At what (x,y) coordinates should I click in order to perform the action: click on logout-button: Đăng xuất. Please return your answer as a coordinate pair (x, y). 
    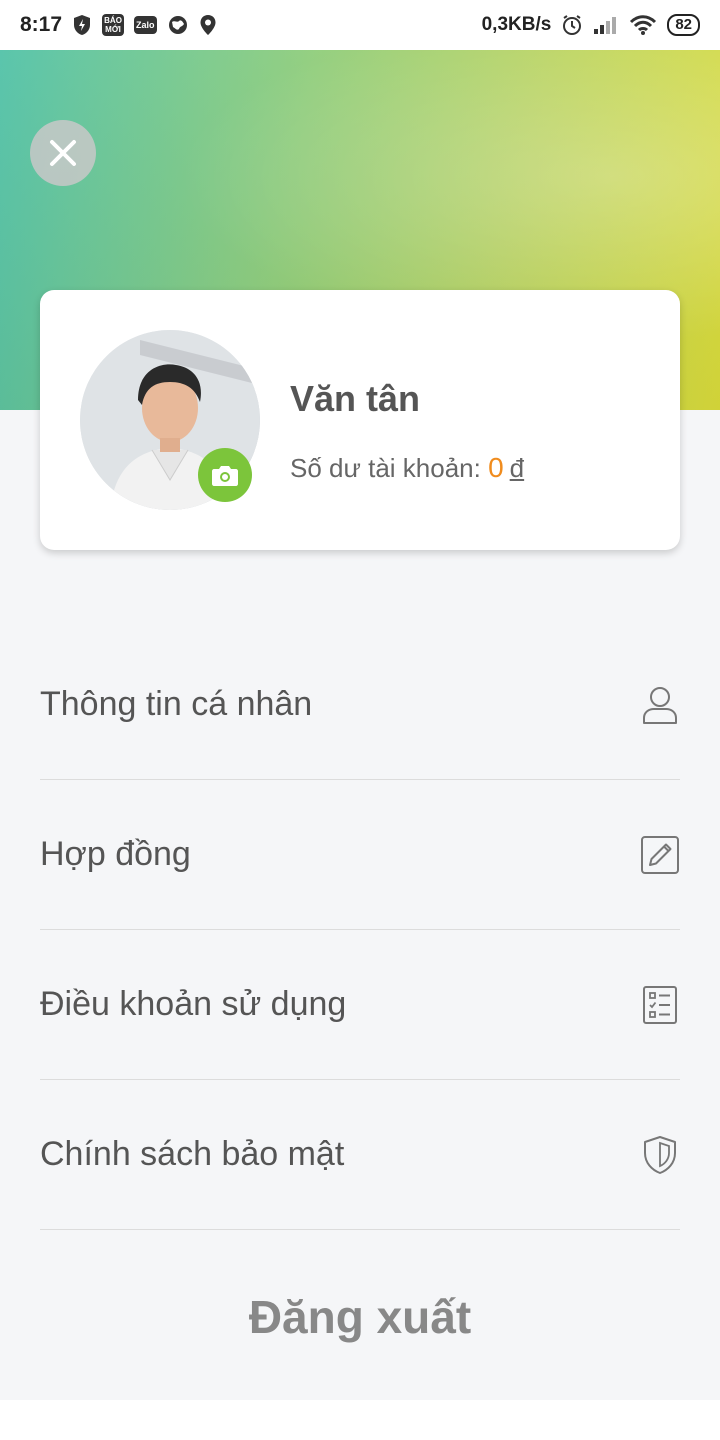
    Looking at the image, I should click on (360, 1317).